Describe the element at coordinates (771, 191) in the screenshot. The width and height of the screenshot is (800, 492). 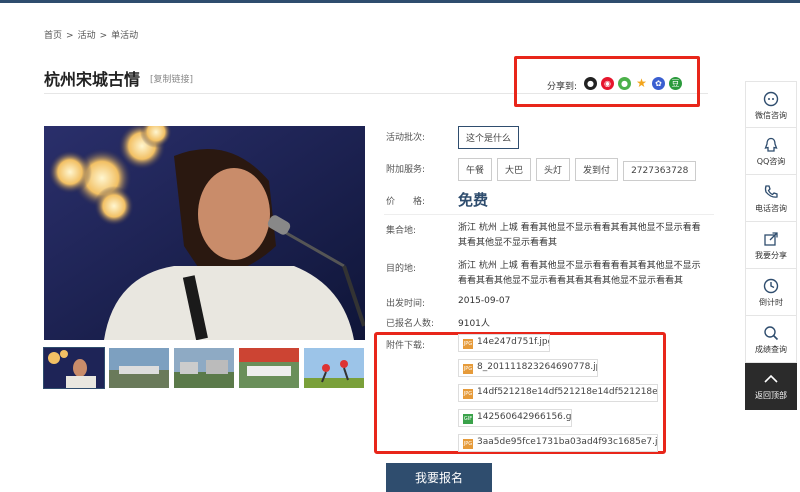
I see `phone-icon` at that location.